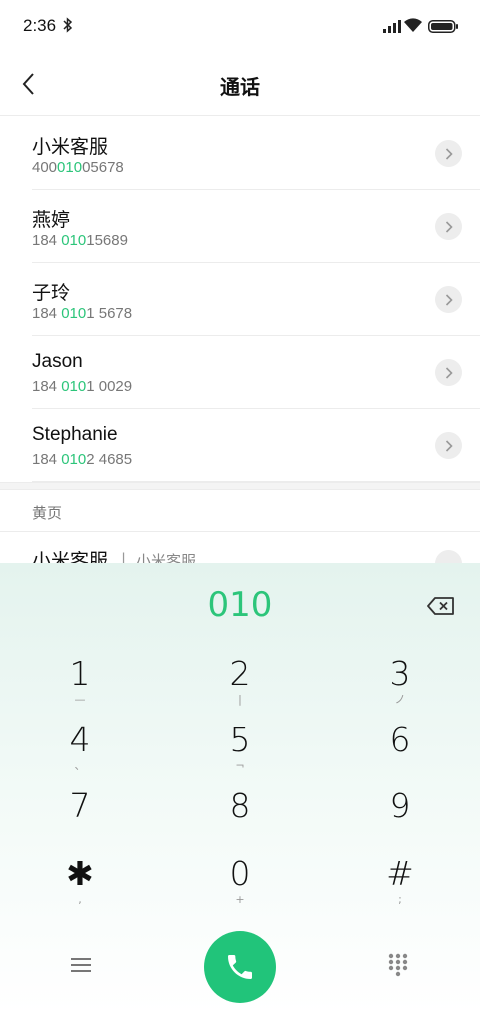 This screenshot has width=480, height=1013. Describe the element at coordinates (443, 27) in the screenshot. I see `battery-icon` at that location.